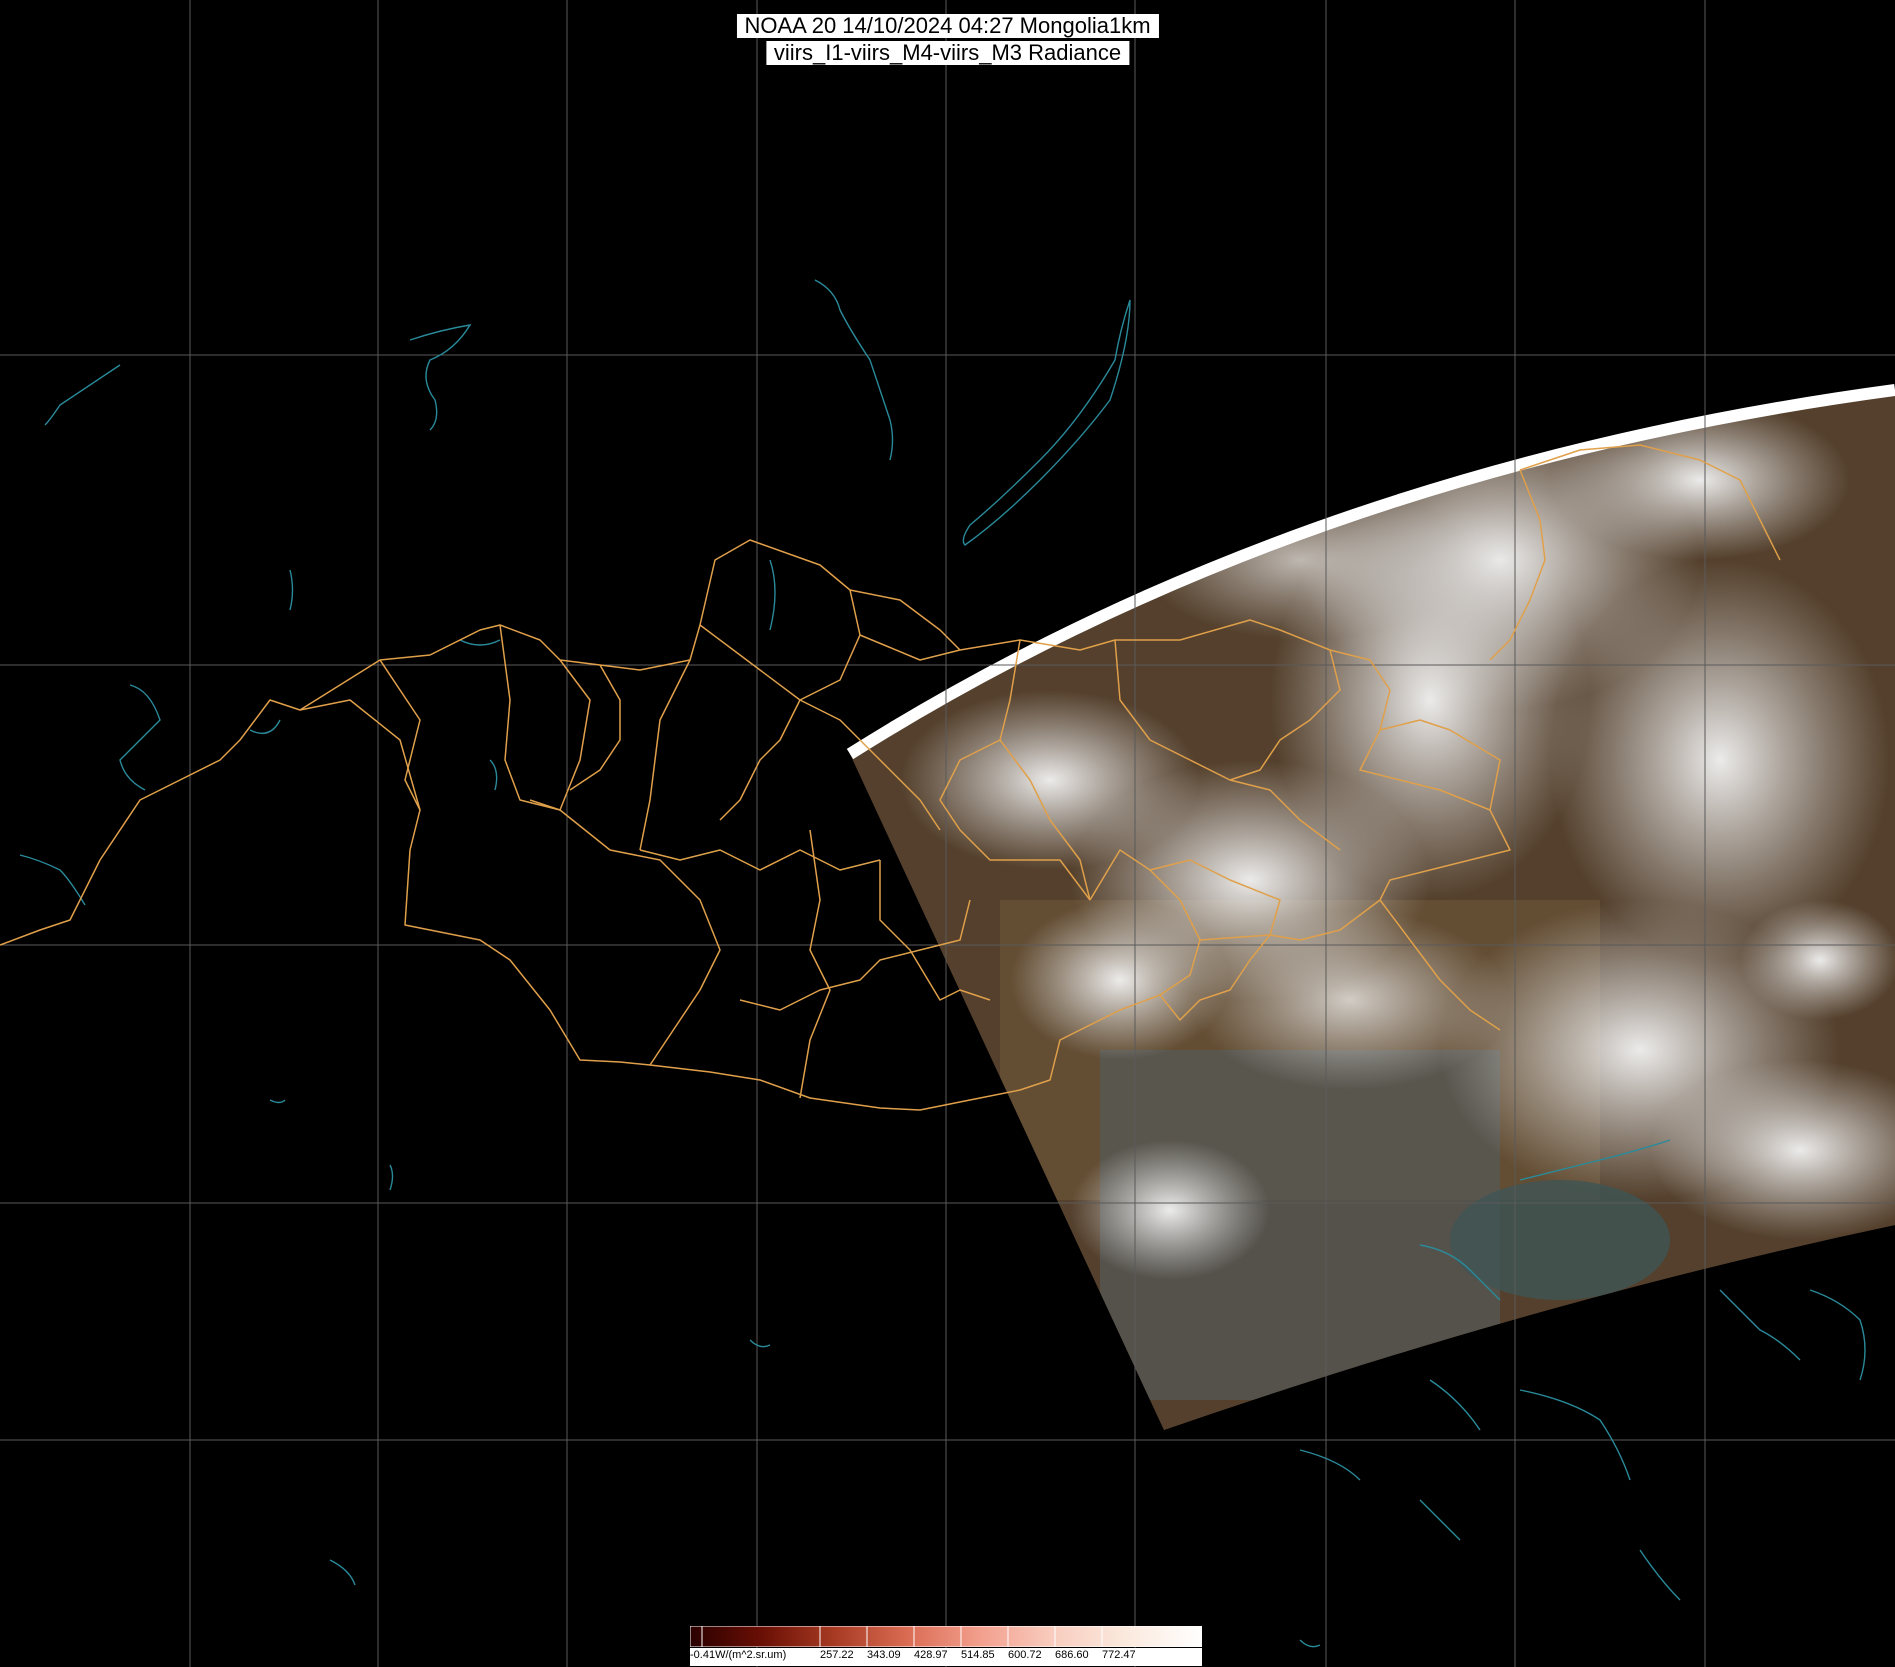 The height and width of the screenshot is (1667, 1895). I want to click on colorbar-gradient, so click(946, 1636).